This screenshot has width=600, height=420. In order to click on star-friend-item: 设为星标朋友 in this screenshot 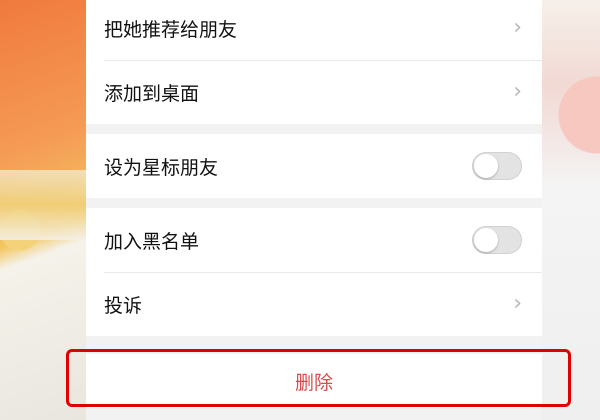, I will do `click(314, 166)`.